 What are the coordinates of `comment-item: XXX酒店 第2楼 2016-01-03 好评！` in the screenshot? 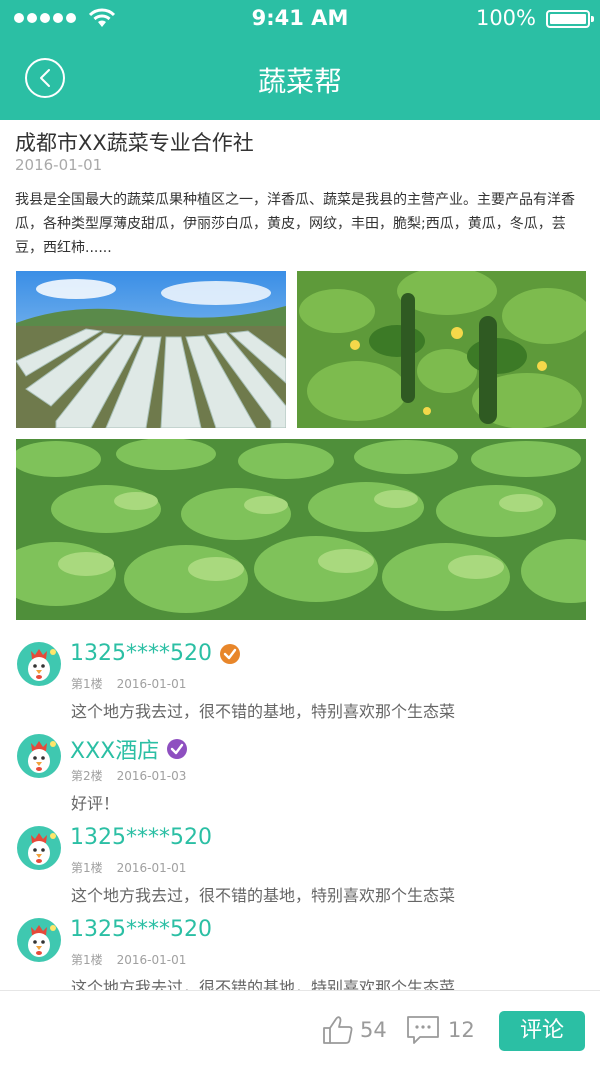 It's located at (300, 780).